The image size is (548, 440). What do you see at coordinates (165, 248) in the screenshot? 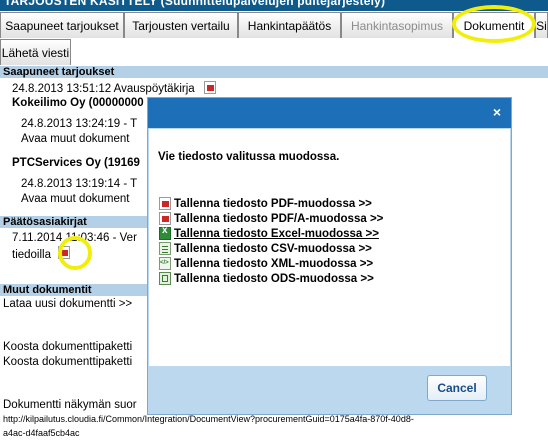
I see `csv-icon` at bounding box center [165, 248].